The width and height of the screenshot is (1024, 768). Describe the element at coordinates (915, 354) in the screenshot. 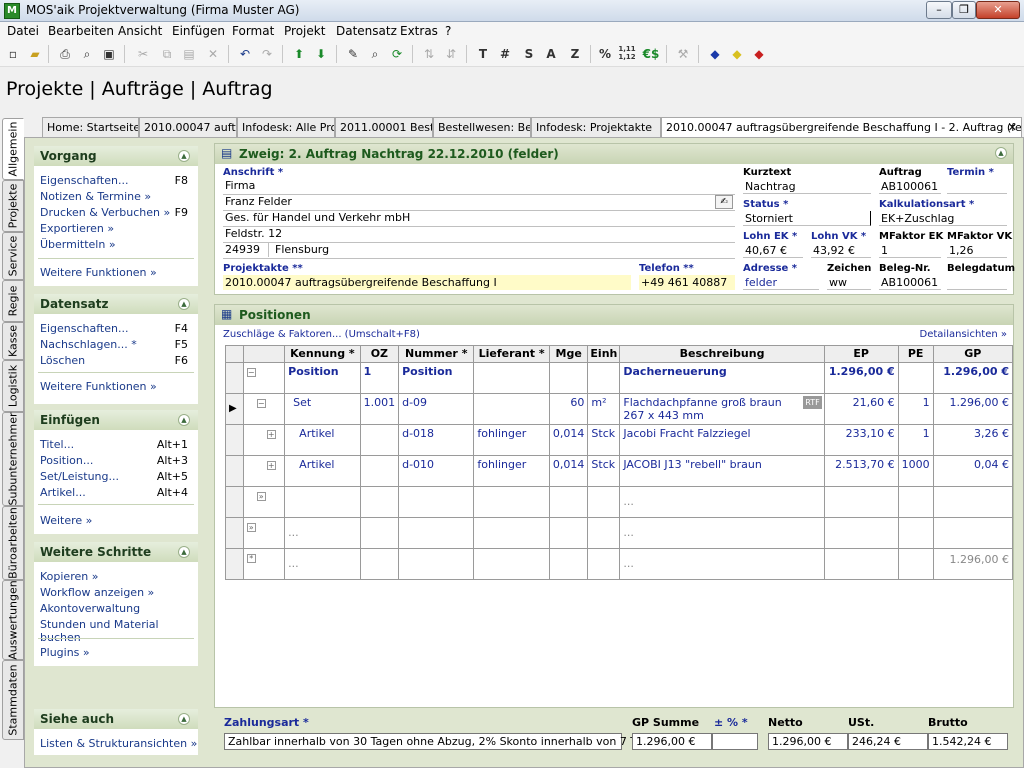

I see `col-pe: PE` at that location.